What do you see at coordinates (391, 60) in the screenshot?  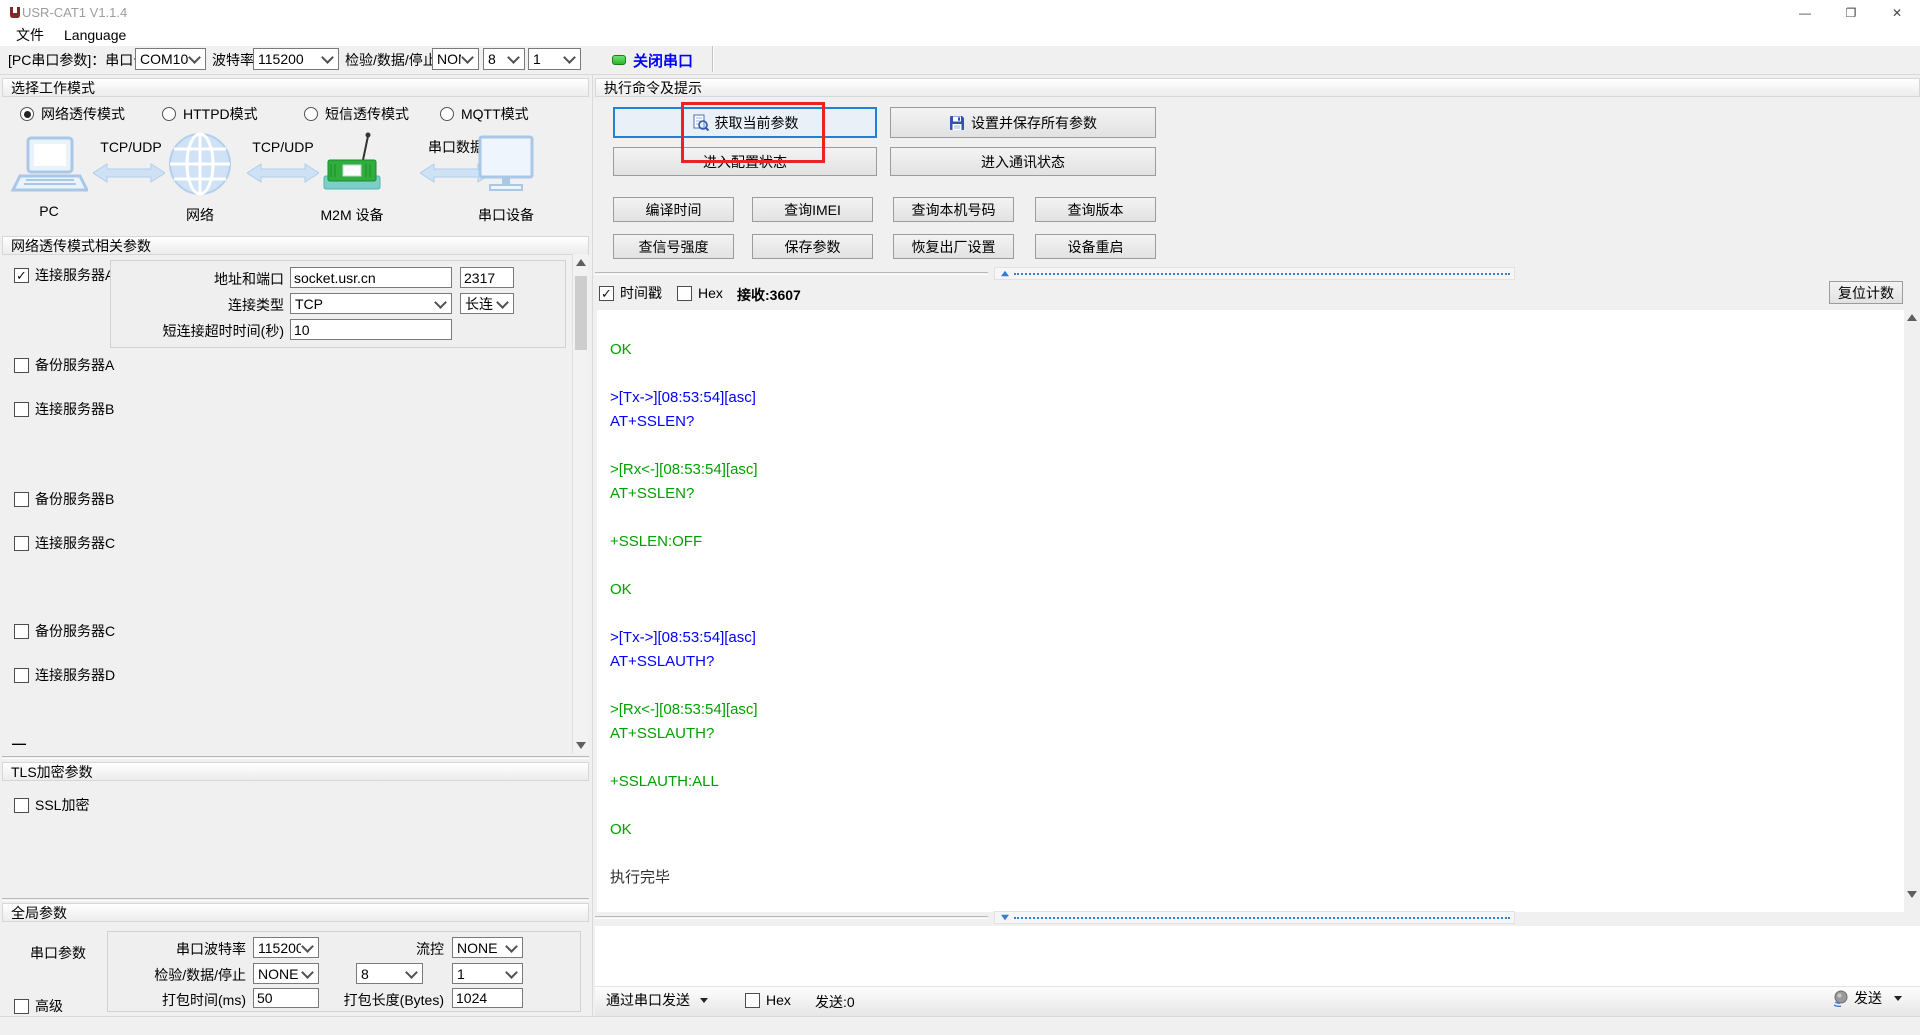 I see `parity-label: 检验/数据/停止` at bounding box center [391, 60].